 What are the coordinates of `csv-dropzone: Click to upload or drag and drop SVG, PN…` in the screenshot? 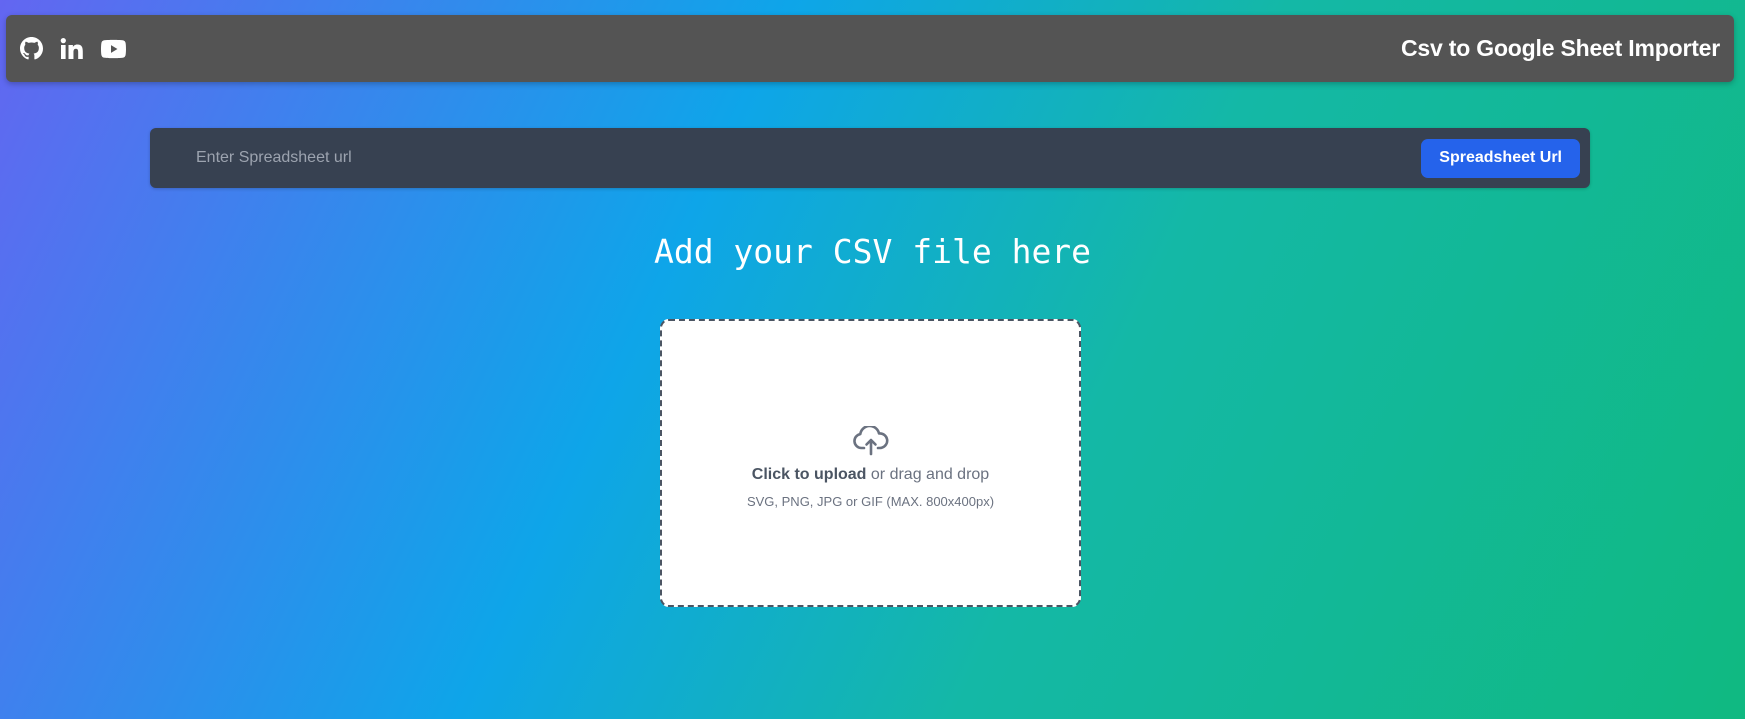 It's located at (870, 463).